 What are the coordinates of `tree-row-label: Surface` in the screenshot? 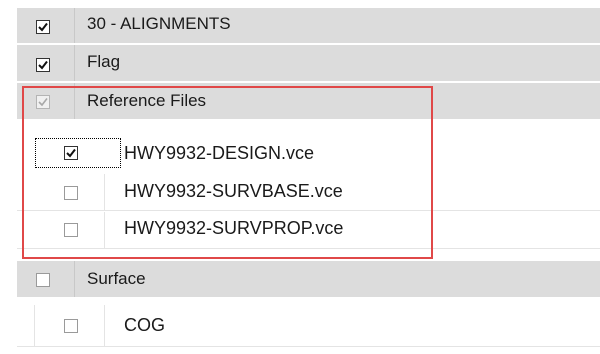 It's located at (116, 278).